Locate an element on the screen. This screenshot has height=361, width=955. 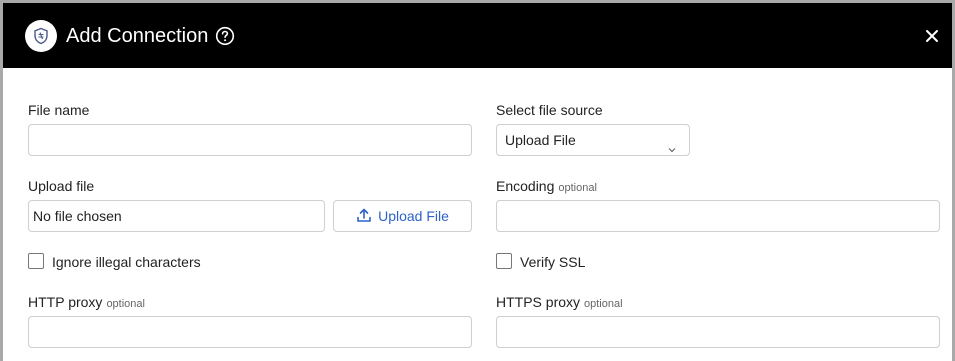
file-name-input is located at coordinates (250, 140).